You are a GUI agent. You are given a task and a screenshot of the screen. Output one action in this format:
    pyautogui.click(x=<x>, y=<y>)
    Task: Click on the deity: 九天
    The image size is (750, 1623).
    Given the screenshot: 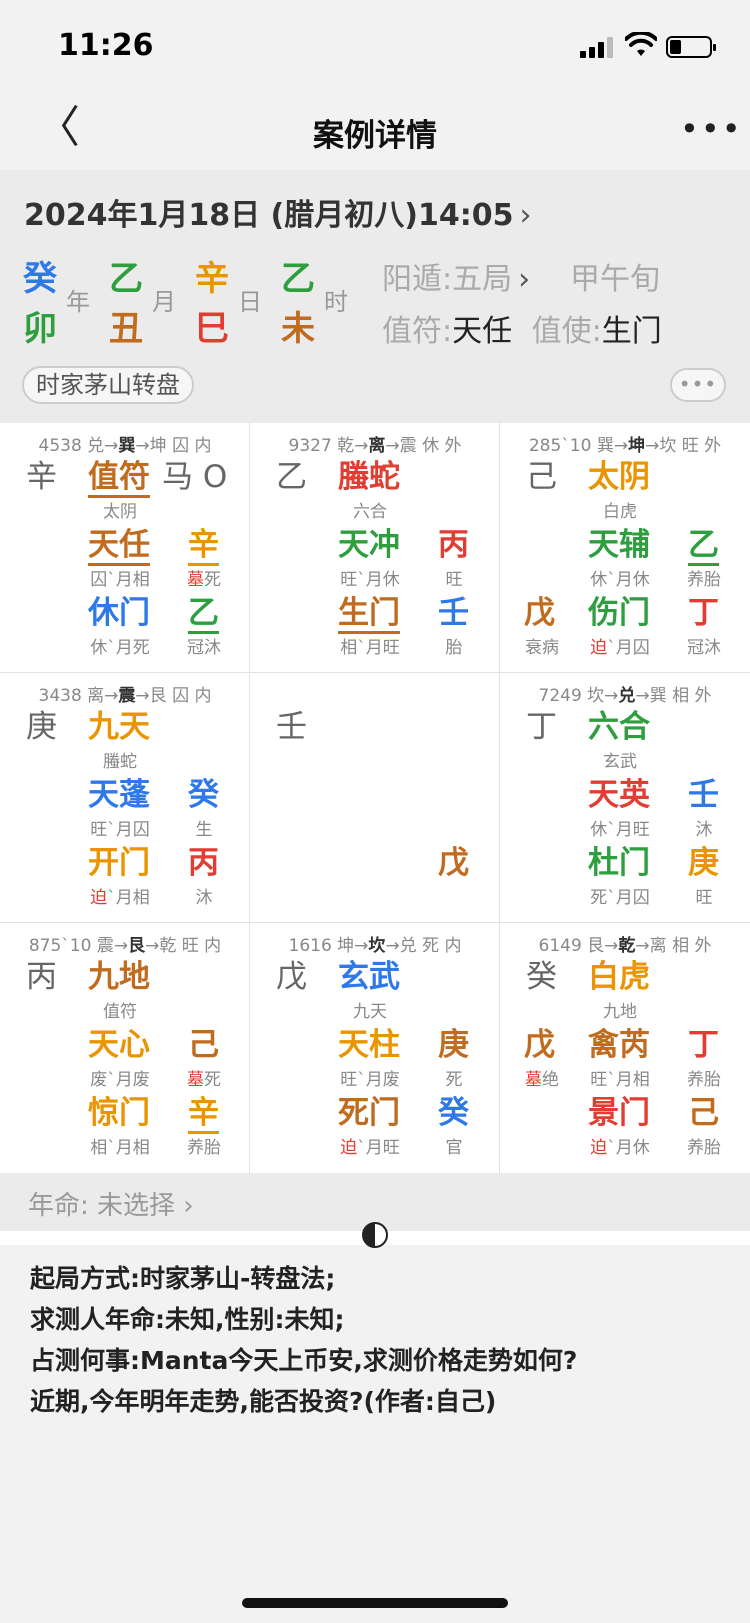 What is the action you would take?
    pyautogui.click(x=119, y=727)
    